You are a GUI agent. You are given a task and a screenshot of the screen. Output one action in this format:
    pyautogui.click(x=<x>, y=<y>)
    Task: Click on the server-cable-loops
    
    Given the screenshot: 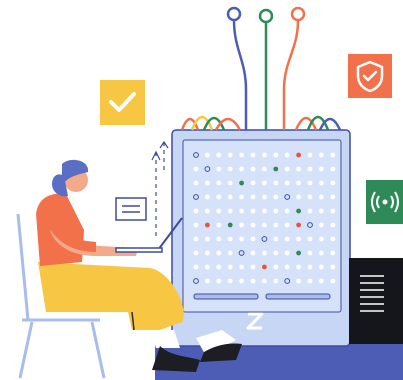 What is the action you would take?
    pyautogui.click(x=261, y=123)
    